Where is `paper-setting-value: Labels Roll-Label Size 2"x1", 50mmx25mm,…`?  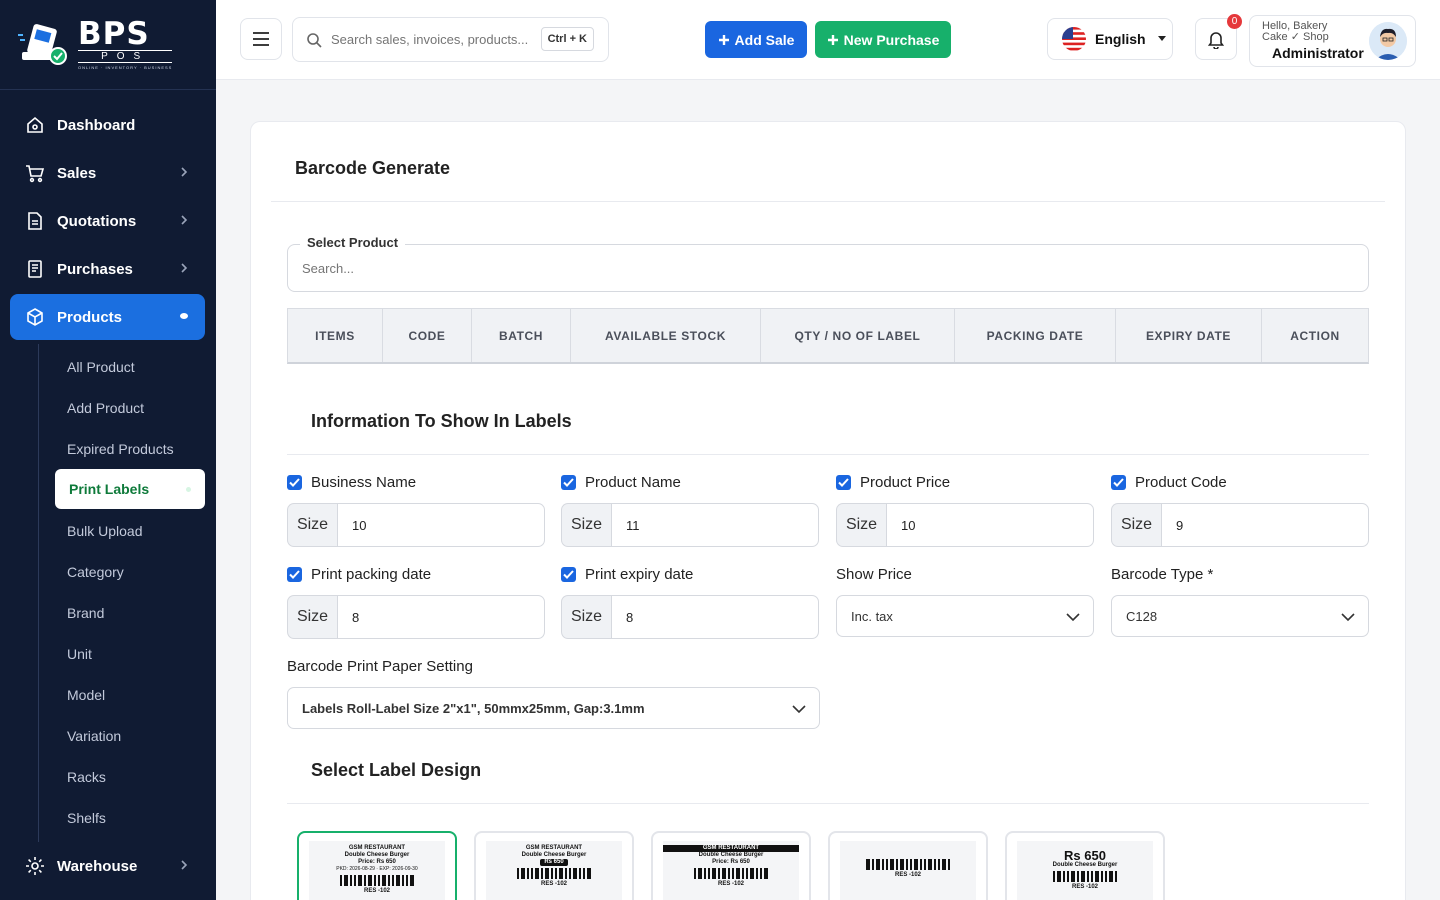
paper-setting-value: Labels Roll-Label Size 2"x1", 50mmx25mm,… is located at coordinates (473, 708).